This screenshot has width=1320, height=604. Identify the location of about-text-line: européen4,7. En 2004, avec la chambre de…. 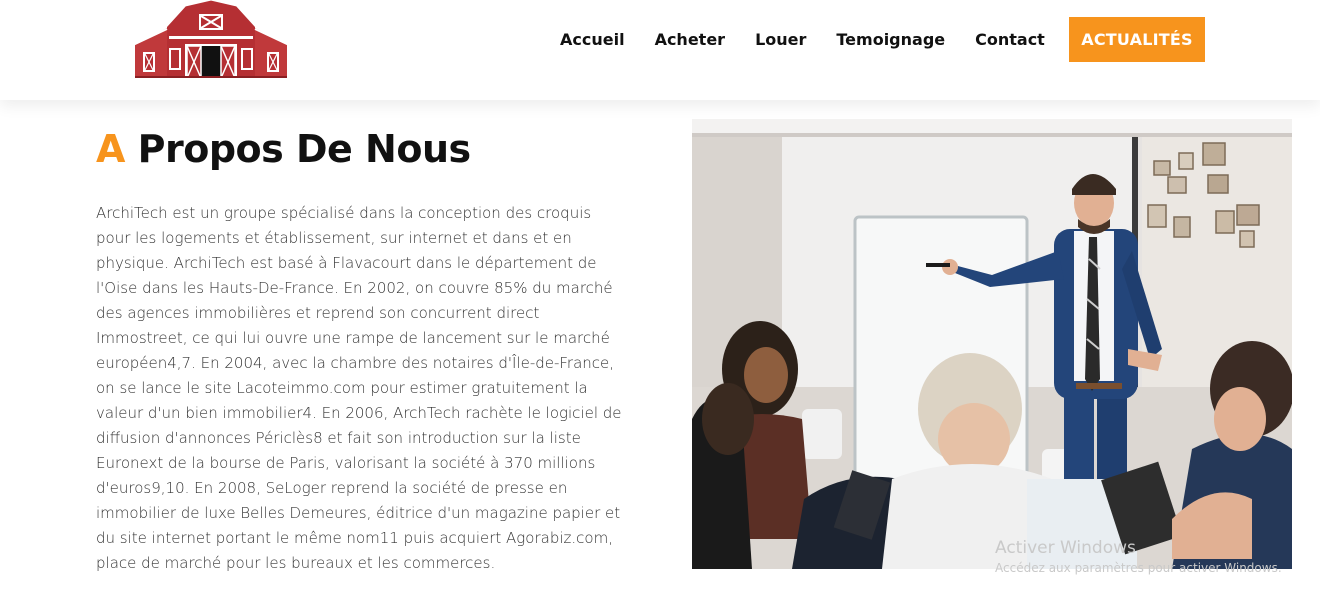
(355, 363).